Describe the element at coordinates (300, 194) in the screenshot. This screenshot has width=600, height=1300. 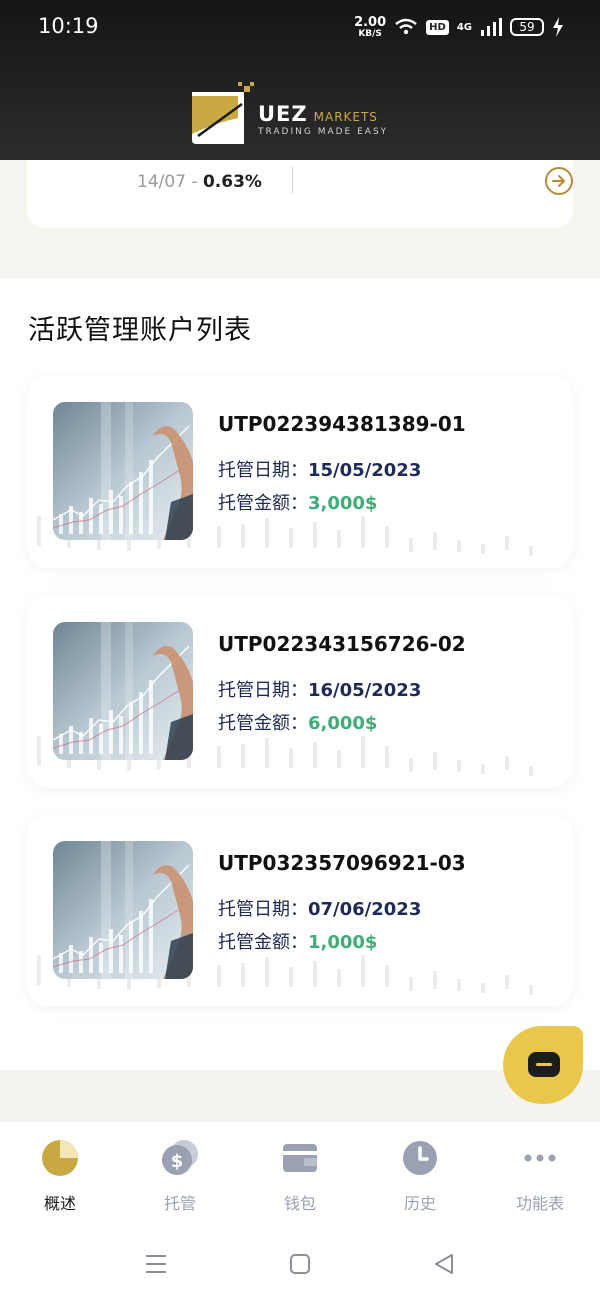
I see `summary-card: 14/07 - 0.63%` at that location.